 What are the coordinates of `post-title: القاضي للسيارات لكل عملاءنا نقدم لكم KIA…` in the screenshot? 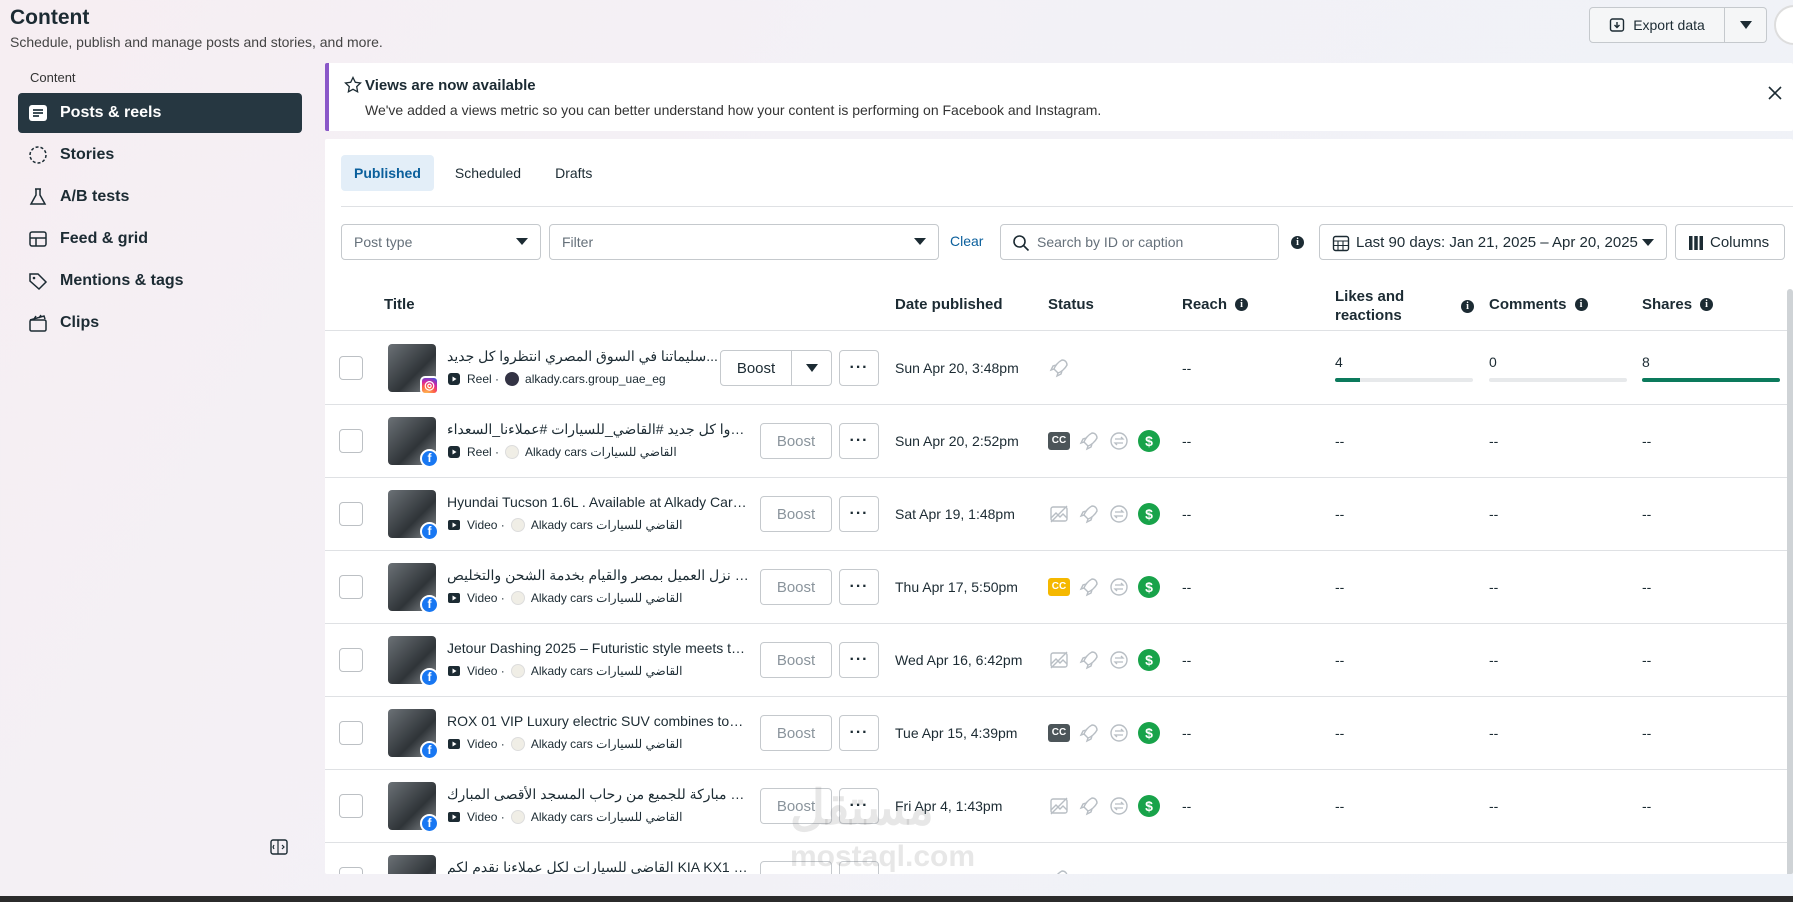 It's located at (598, 866).